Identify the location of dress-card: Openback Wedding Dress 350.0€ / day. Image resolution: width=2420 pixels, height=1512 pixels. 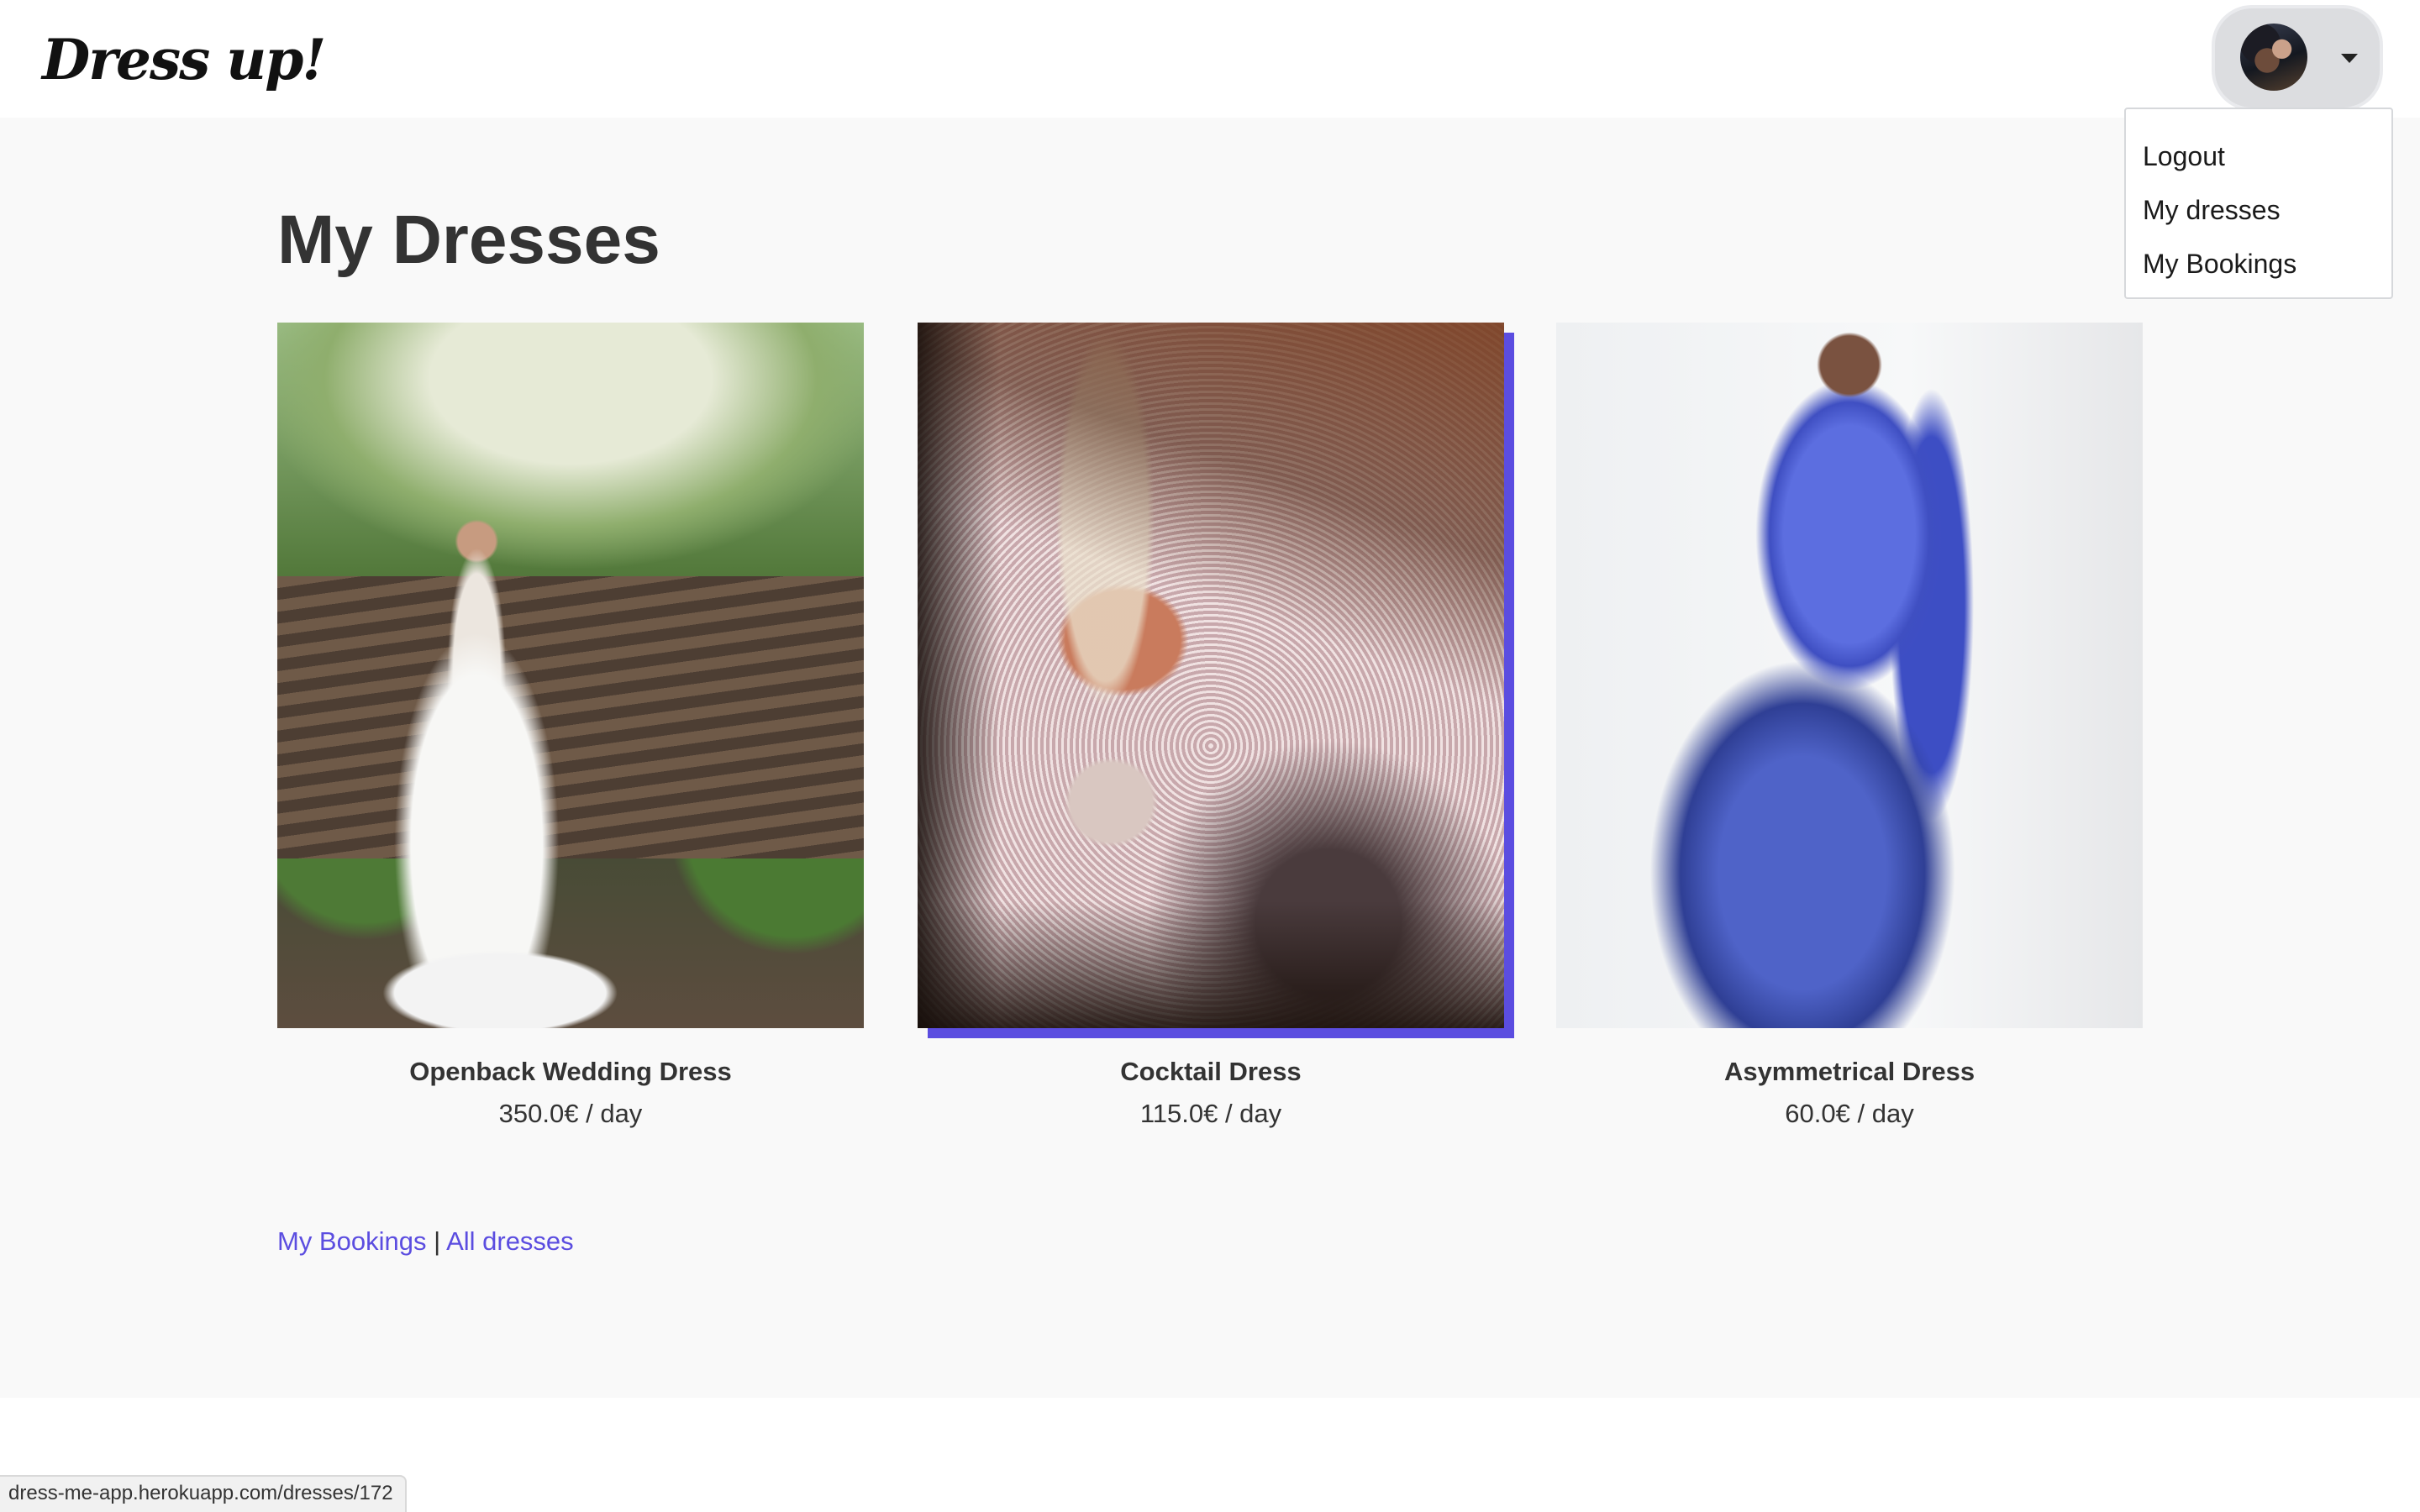
(570, 727).